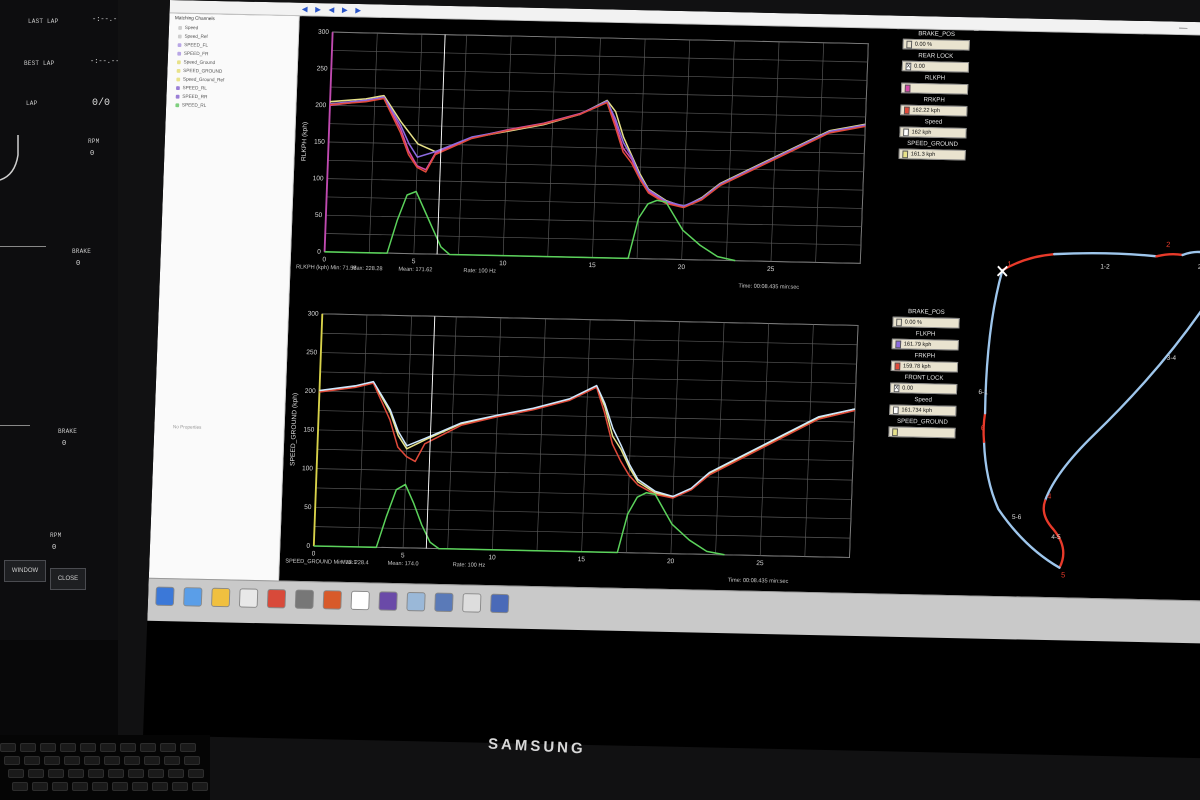 The width and height of the screenshot is (1200, 800). I want to click on window-button: WINDOW, so click(25, 571).